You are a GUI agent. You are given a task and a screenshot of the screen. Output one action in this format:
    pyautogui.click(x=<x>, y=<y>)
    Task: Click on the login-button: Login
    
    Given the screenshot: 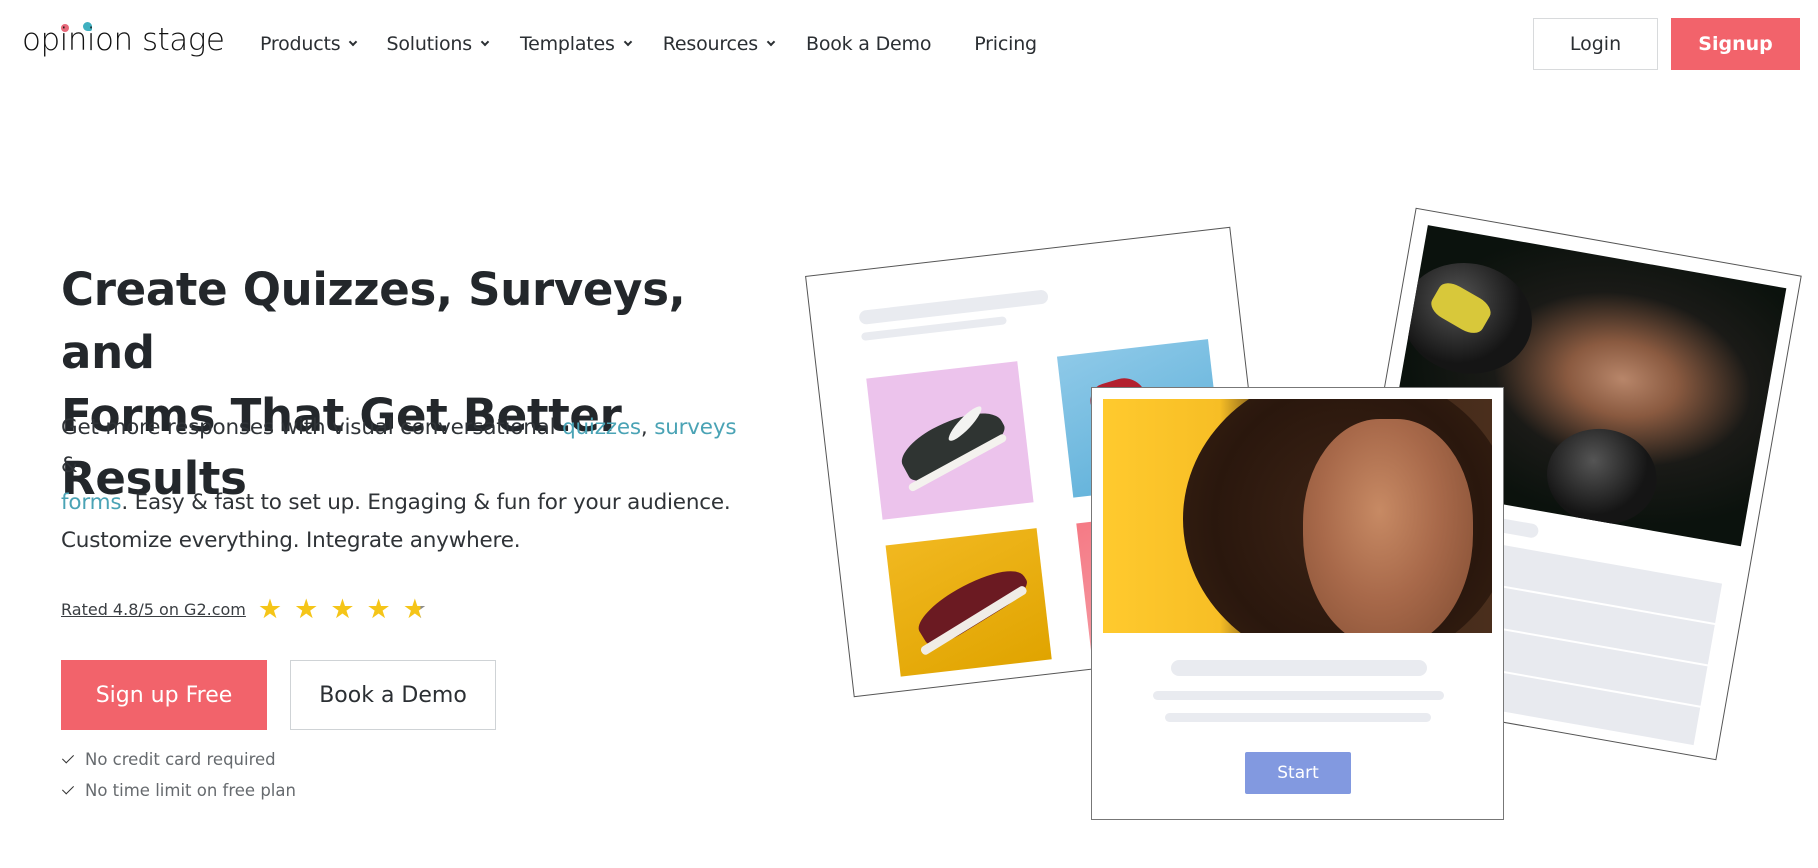 What is the action you would take?
    pyautogui.click(x=1595, y=44)
    